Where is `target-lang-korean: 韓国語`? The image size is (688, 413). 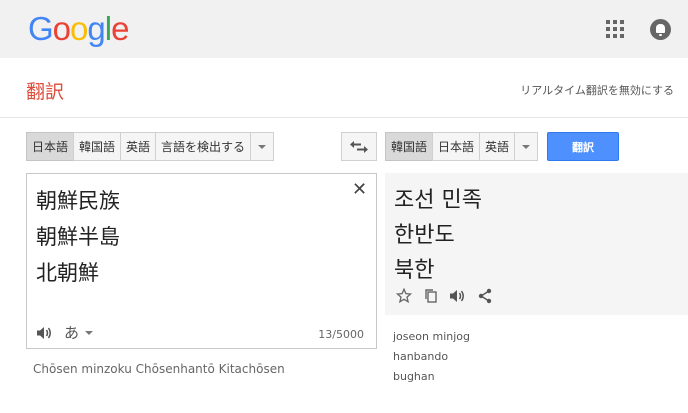 target-lang-korean: 韓国語 is located at coordinates (409, 146).